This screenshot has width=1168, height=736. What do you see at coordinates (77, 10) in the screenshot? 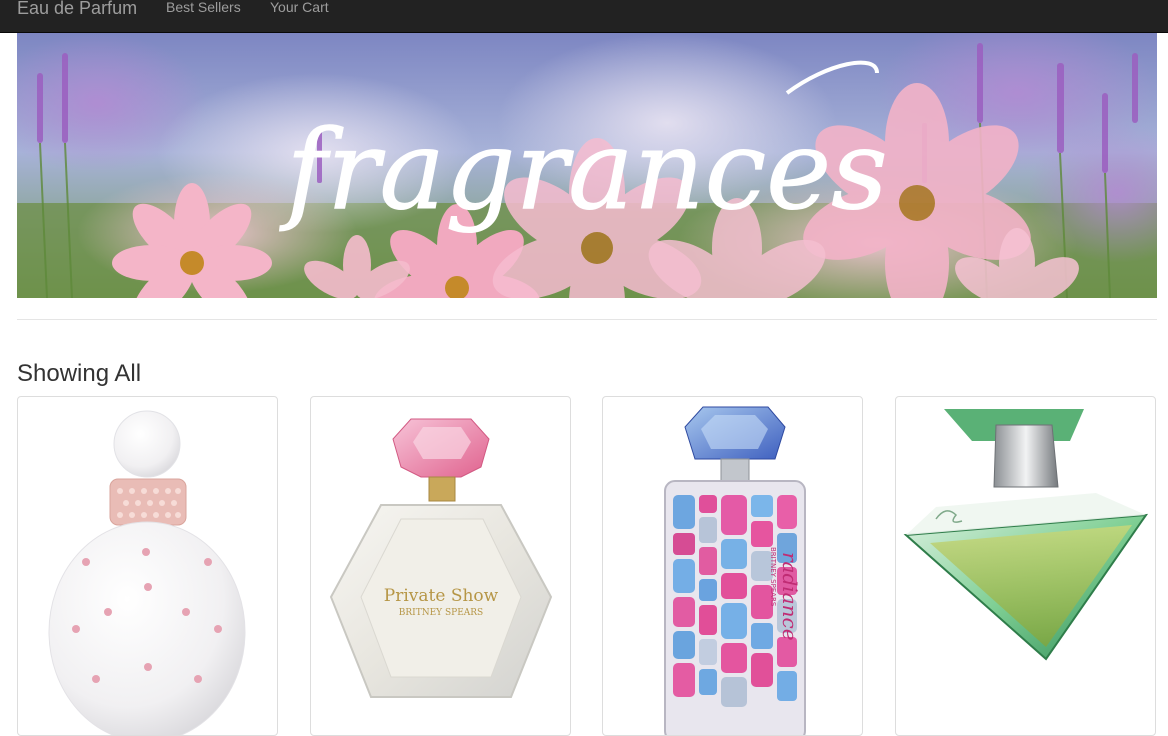
I see `brand-link: Eau de Parfum` at bounding box center [77, 10].